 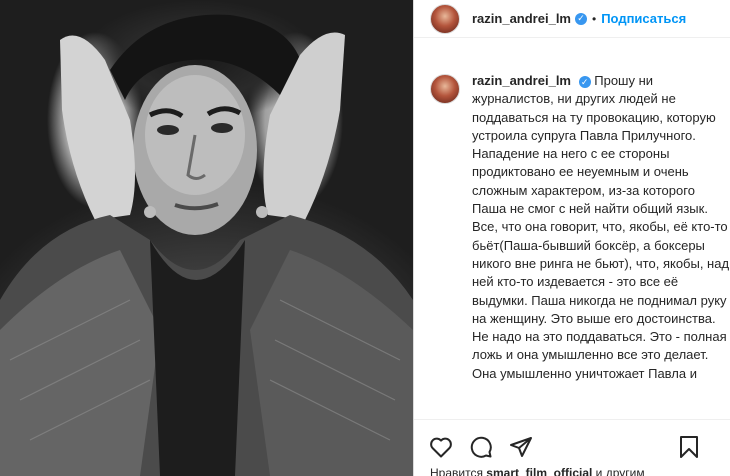 What do you see at coordinates (689, 447) in the screenshot?
I see `bookmark-icon` at bounding box center [689, 447].